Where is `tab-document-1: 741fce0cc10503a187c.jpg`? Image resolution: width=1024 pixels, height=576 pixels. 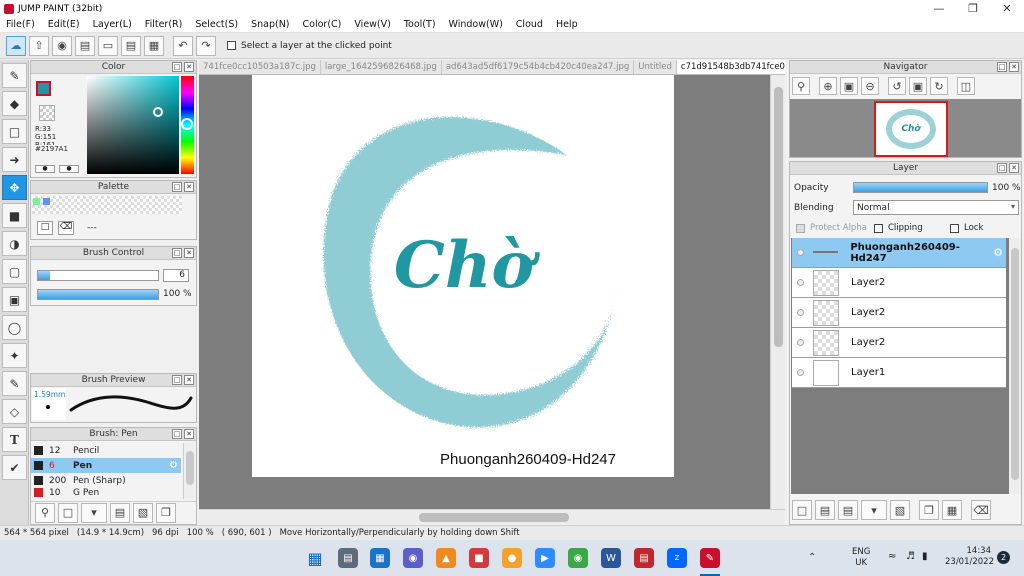 tab-document-1: 741fce0cc10503a187c.jpg is located at coordinates (260, 67).